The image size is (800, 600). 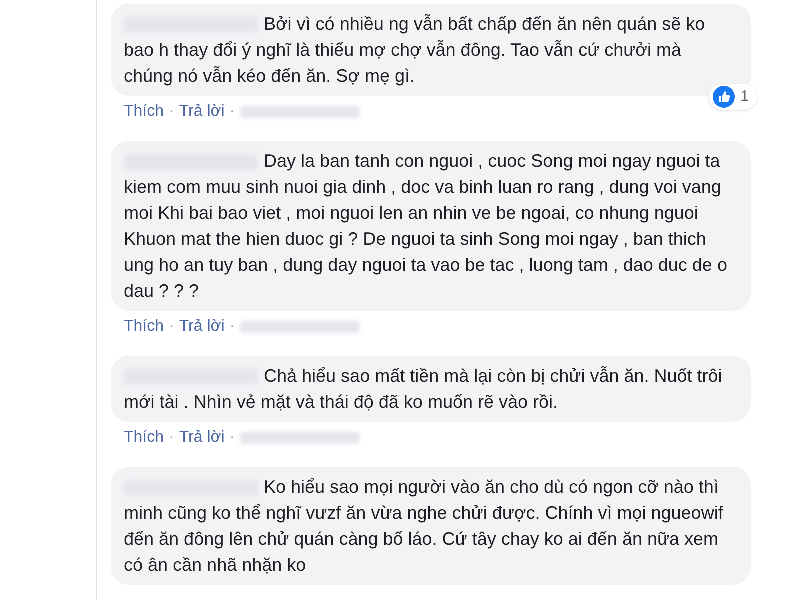 I want to click on reaction-badge: 1, so click(x=732, y=97).